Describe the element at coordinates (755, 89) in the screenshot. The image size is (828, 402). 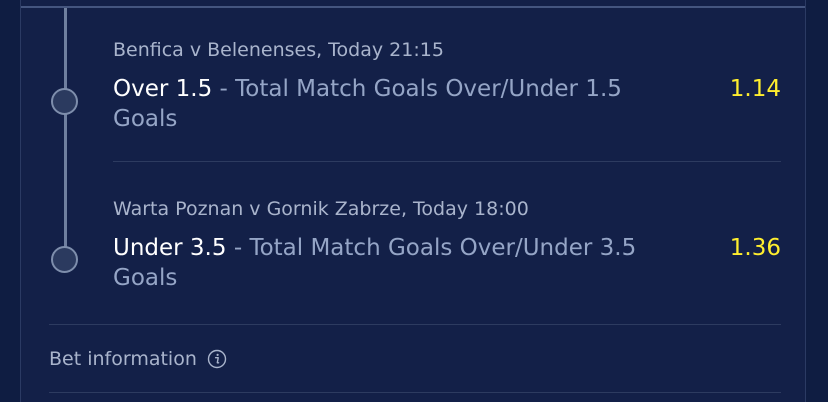
I see `leg-1-odds: 1.14` at that location.